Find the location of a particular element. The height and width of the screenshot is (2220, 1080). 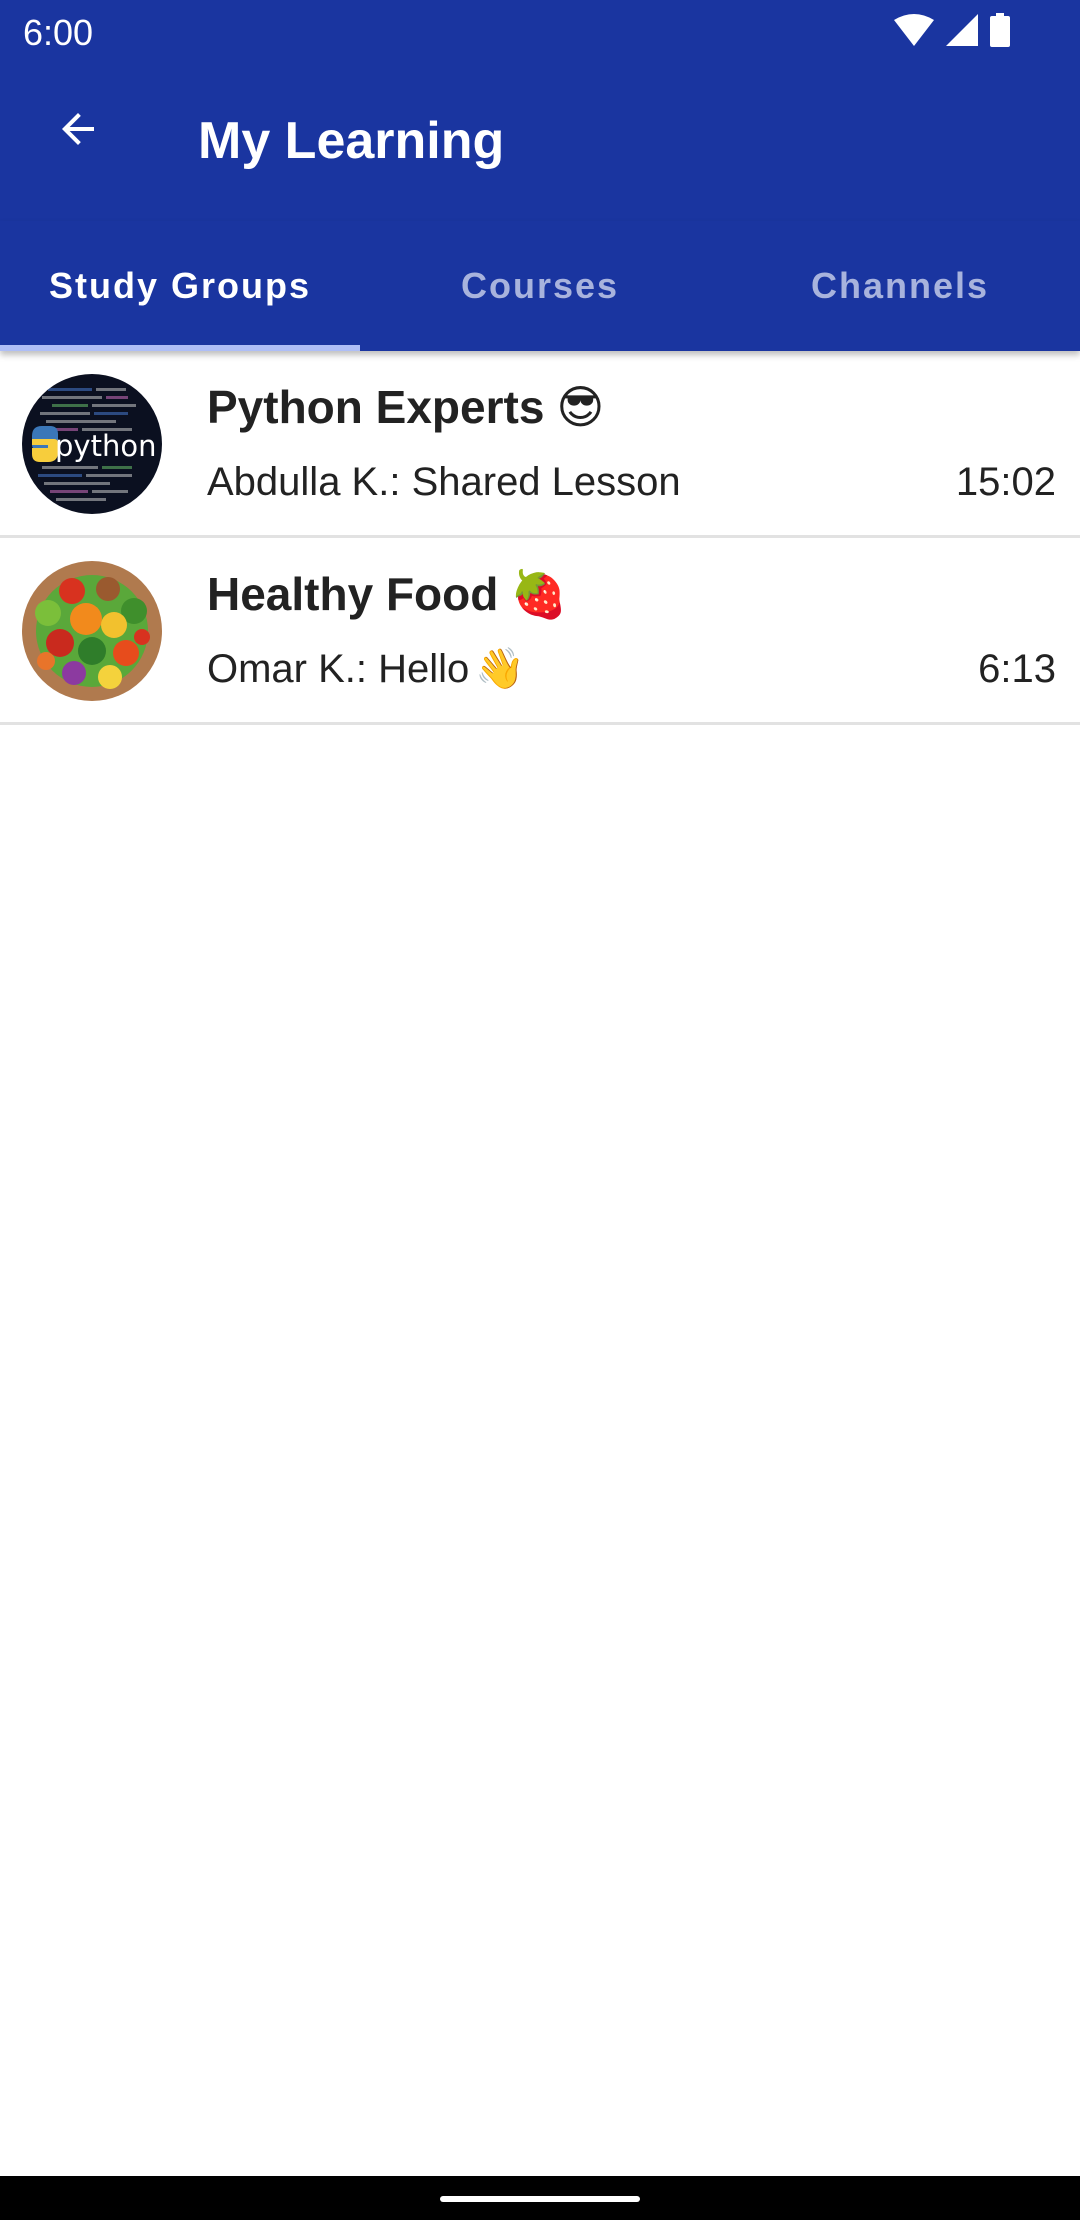

avatar-text: python is located at coordinates (105, 446).